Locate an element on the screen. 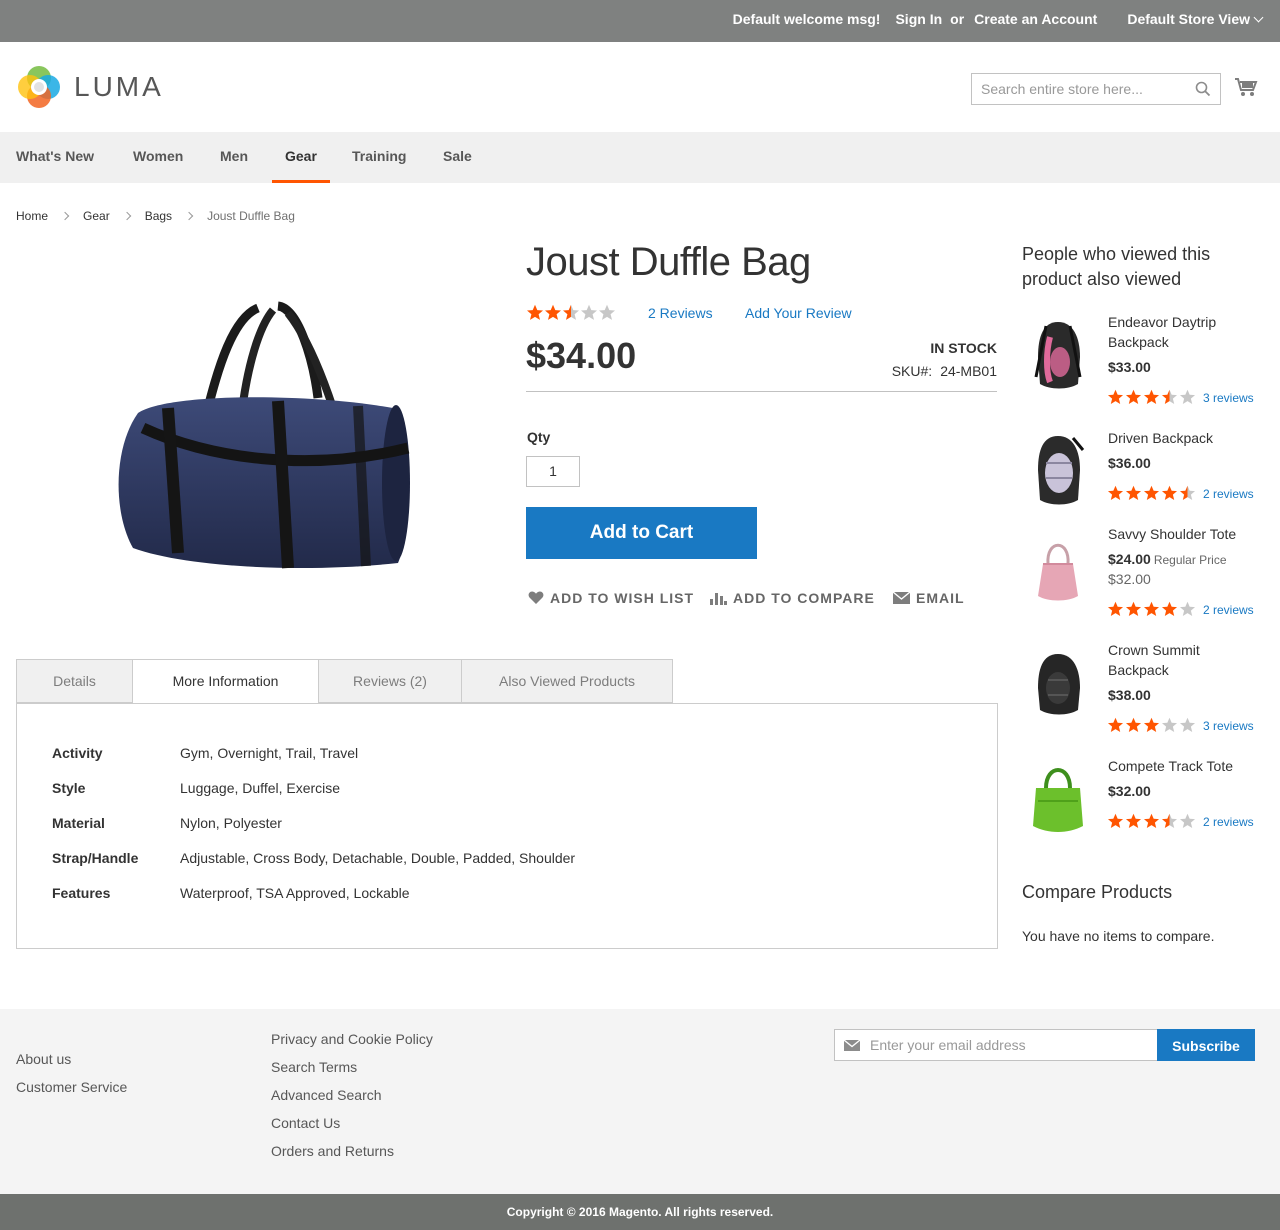 This screenshot has width=1280, height=1230. spec-key: Activity is located at coordinates (77, 753).